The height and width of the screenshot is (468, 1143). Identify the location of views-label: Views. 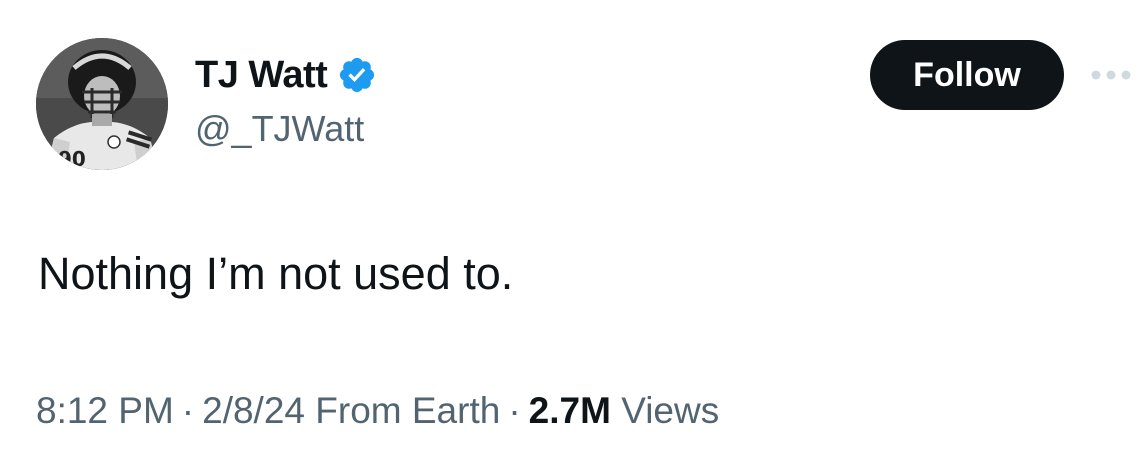
(670, 410).